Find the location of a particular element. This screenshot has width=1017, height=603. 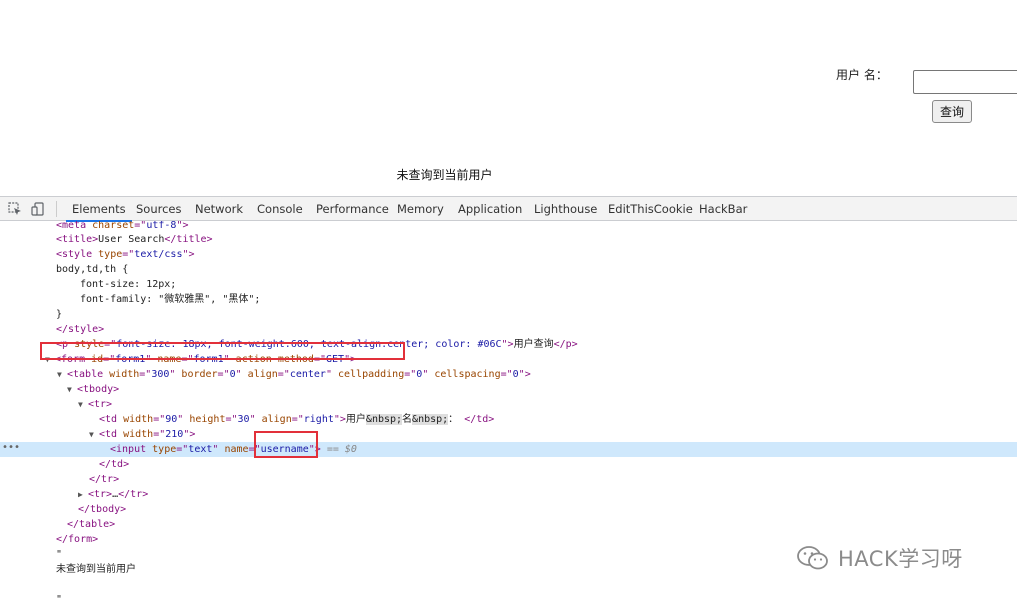

more-options-icon: ••• is located at coordinates (11, 447).